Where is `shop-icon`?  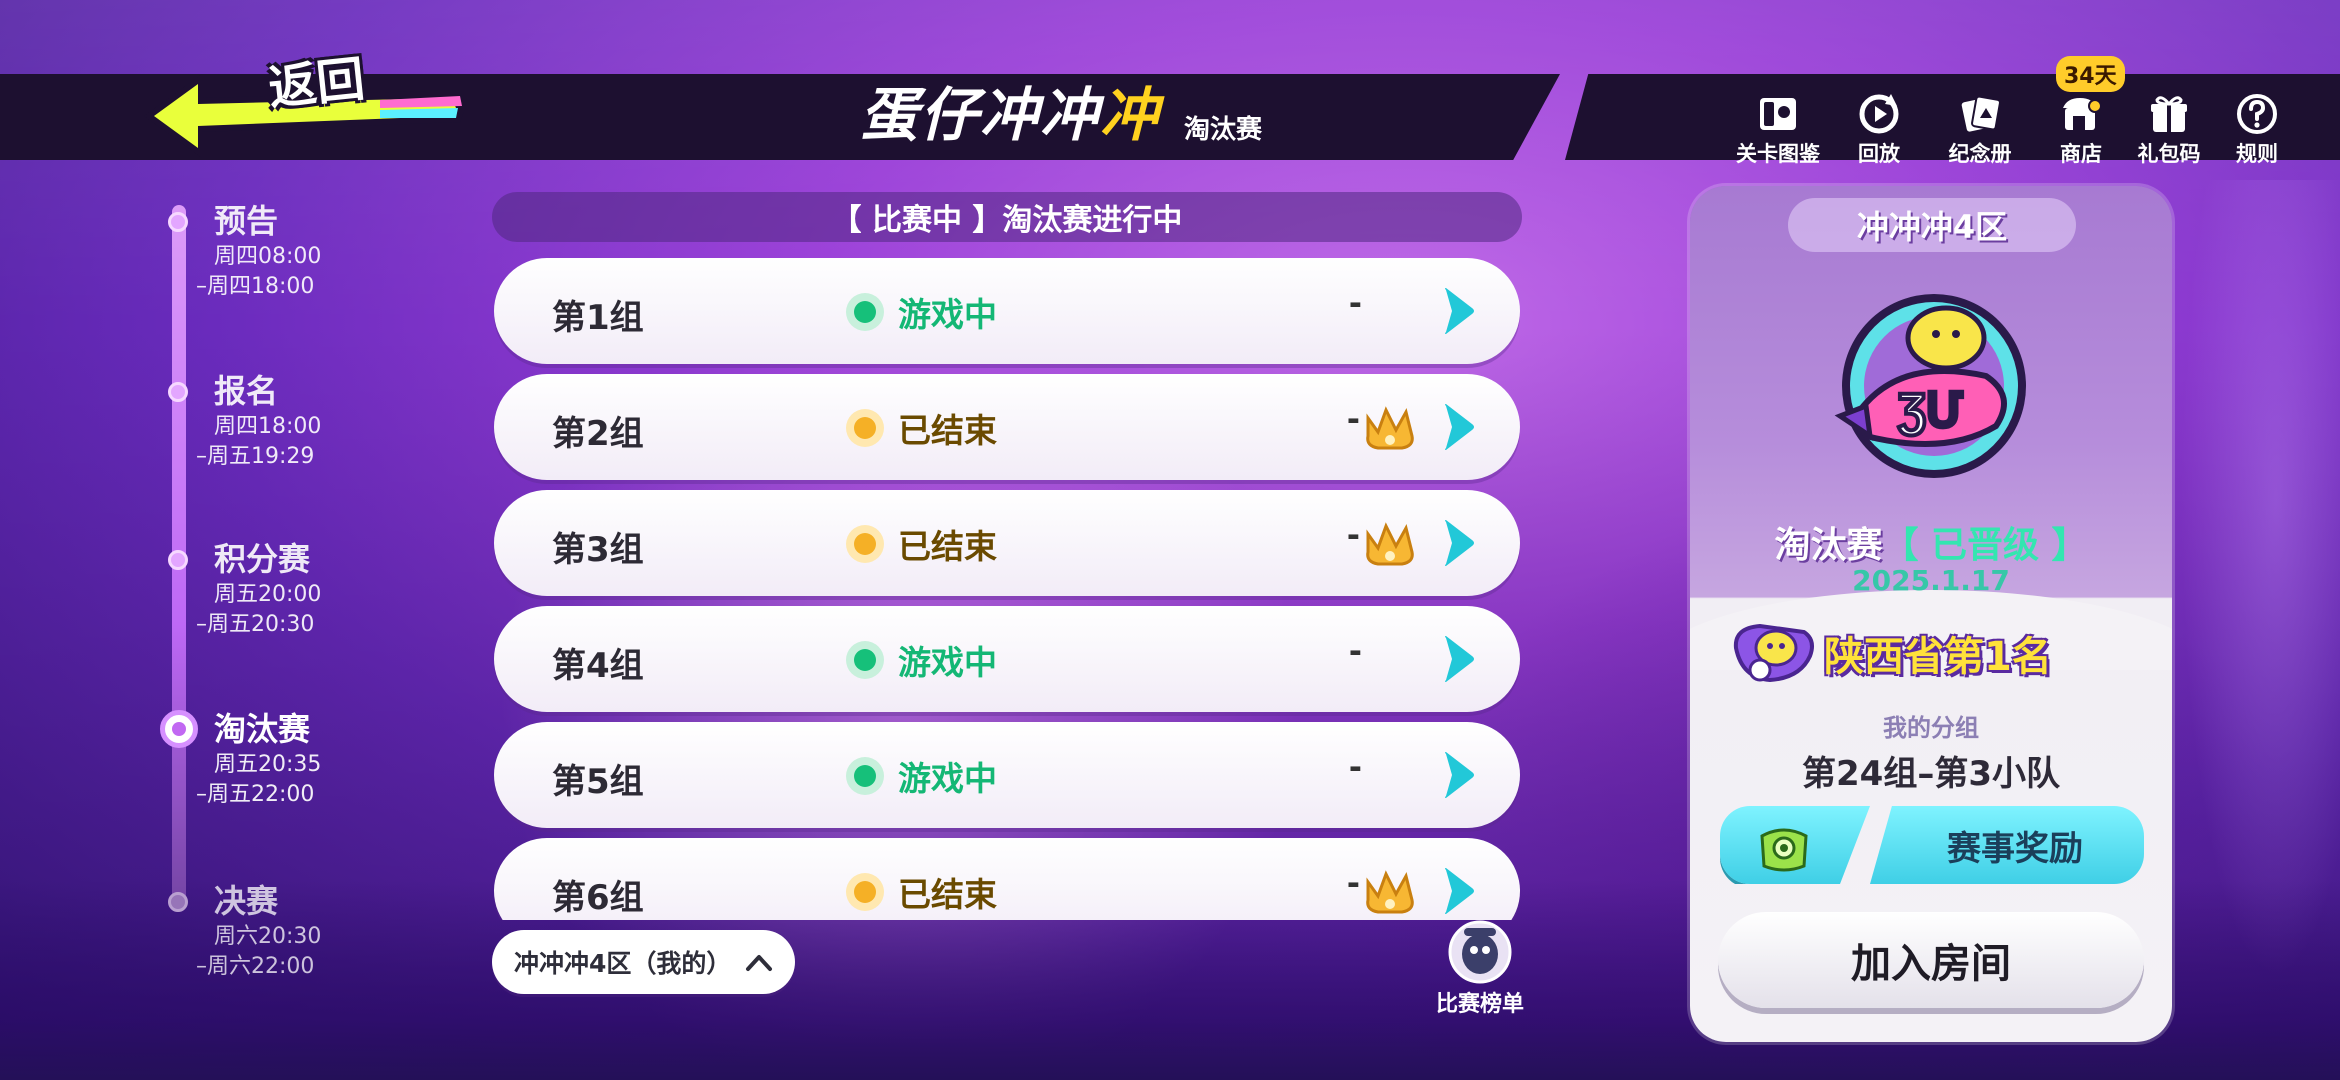
shop-icon is located at coordinates (2082, 114).